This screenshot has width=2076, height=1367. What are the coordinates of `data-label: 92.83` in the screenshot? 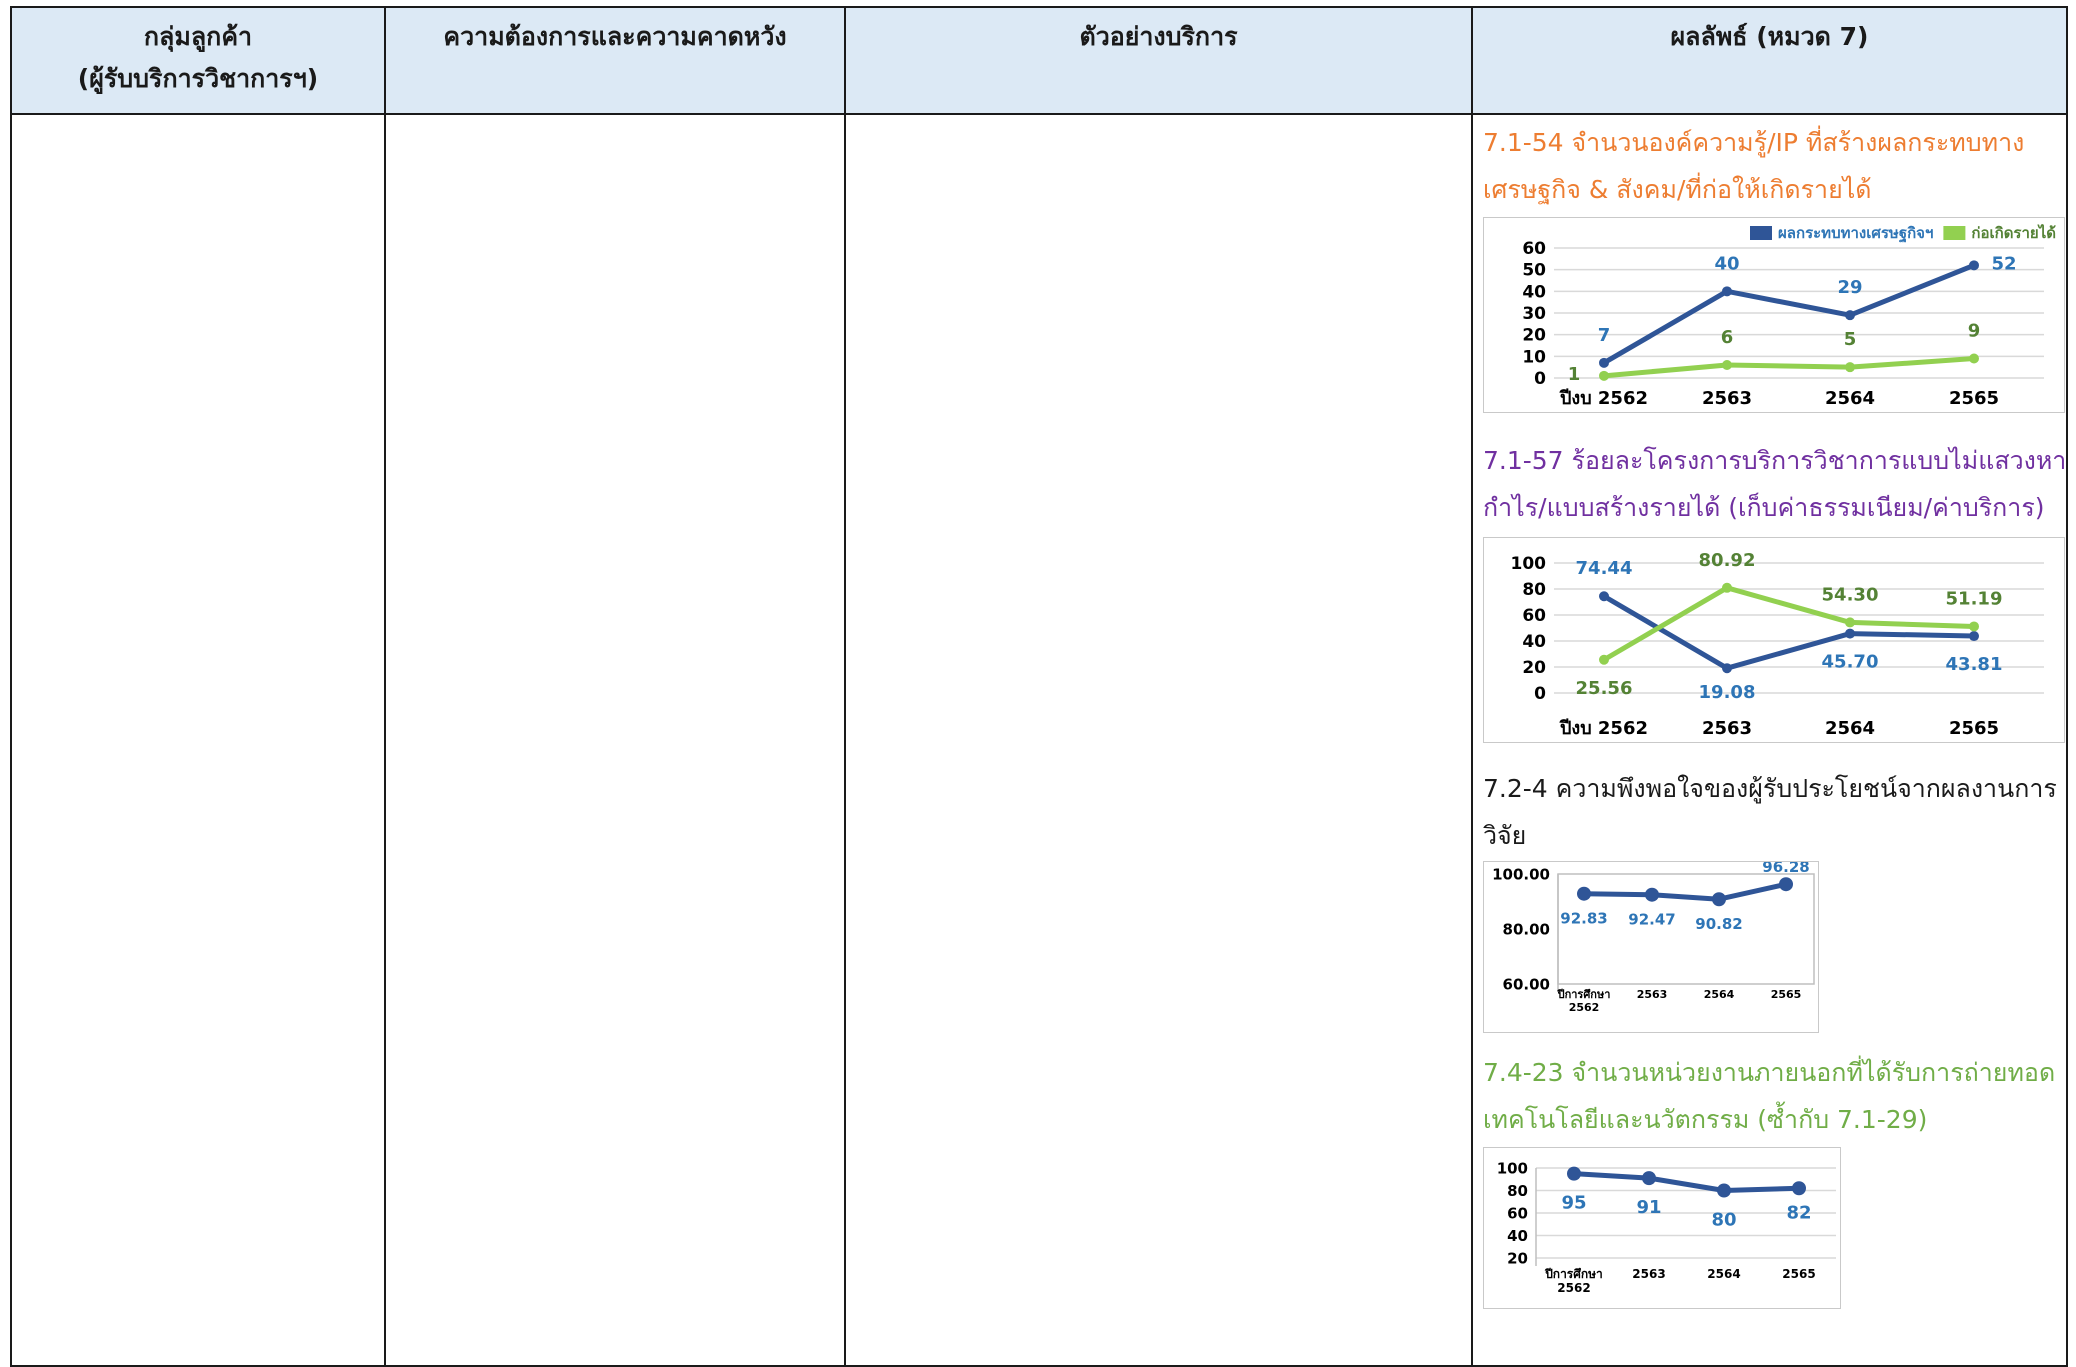 It's located at (1583, 919).